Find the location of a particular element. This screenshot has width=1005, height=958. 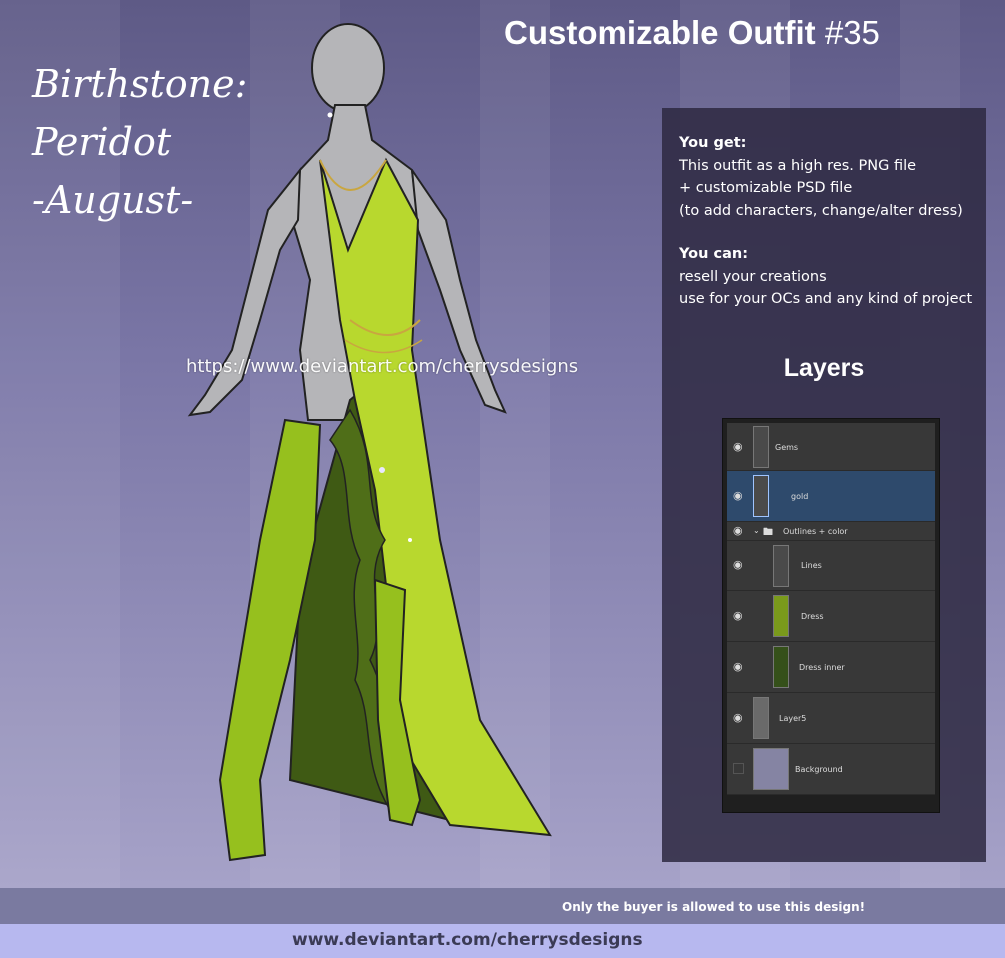

title-text: Customizable Outfit is located at coordinates (660, 32).